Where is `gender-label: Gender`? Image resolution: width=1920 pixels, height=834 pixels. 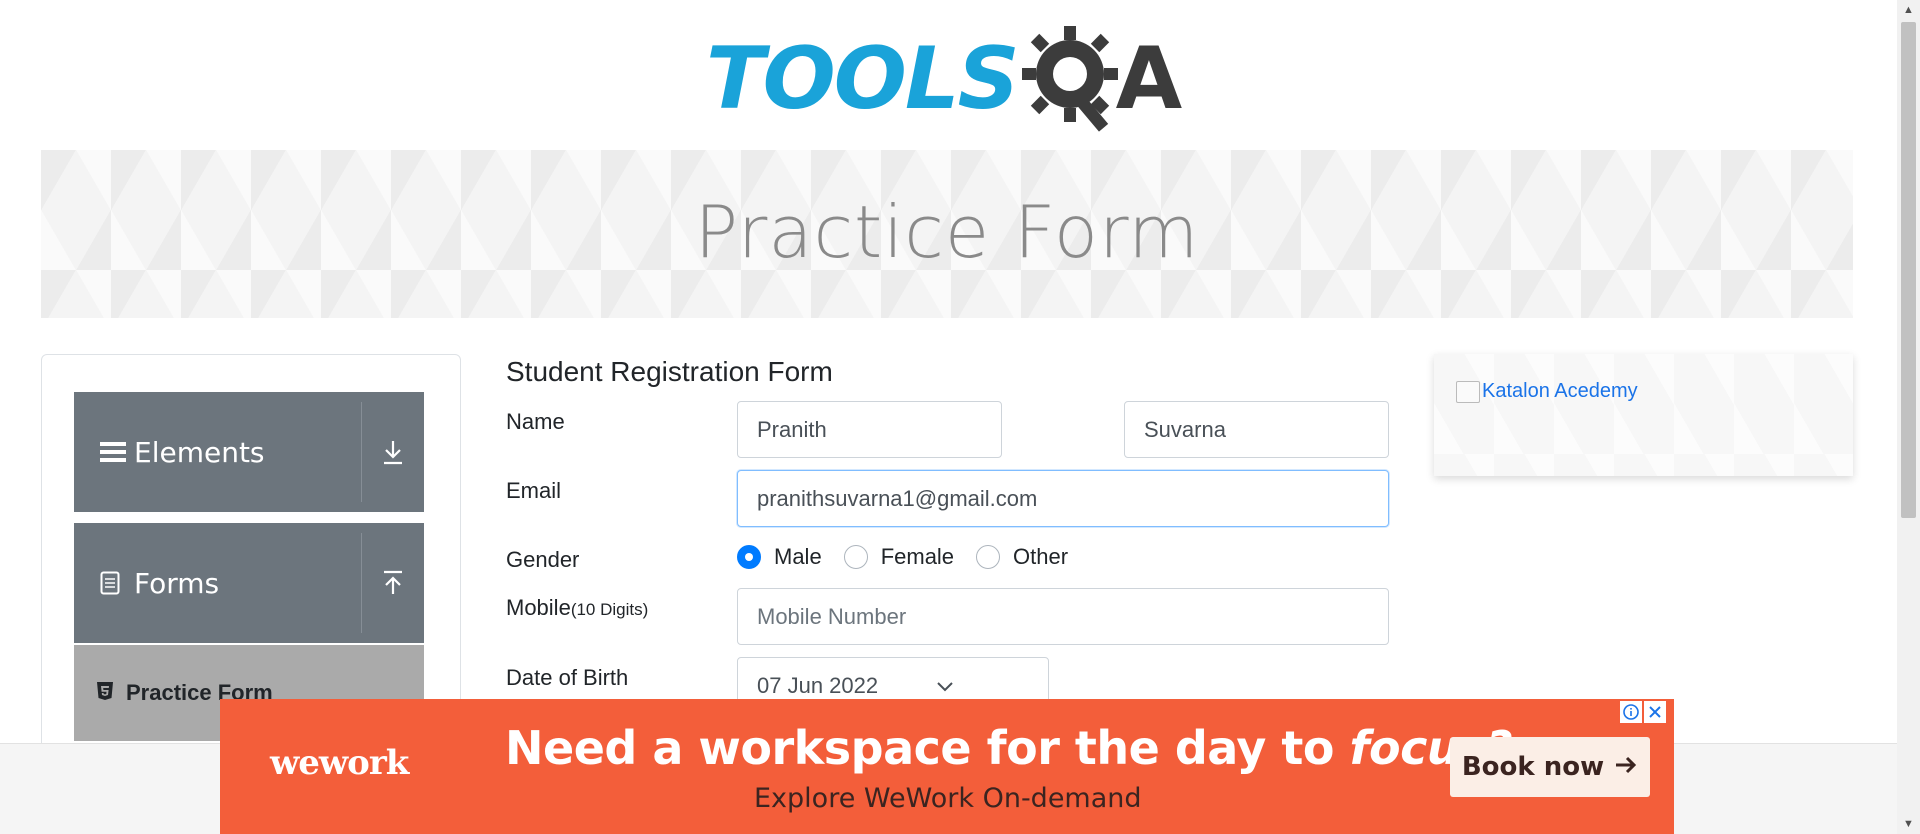 gender-label: Gender is located at coordinates (543, 559).